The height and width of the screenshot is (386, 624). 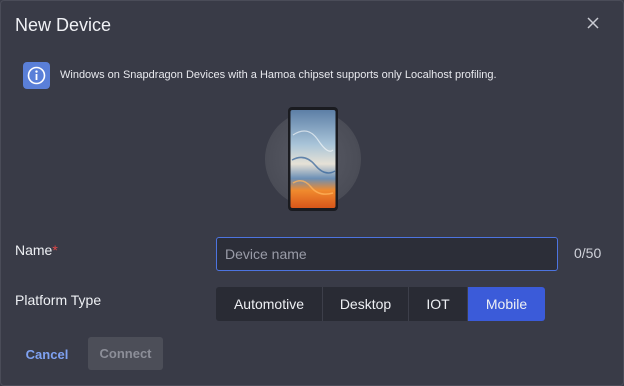 What do you see at coordinates (313, 159) in the screenshot?
I see `mobile-phone-icon` at bounding box center [313, 159].